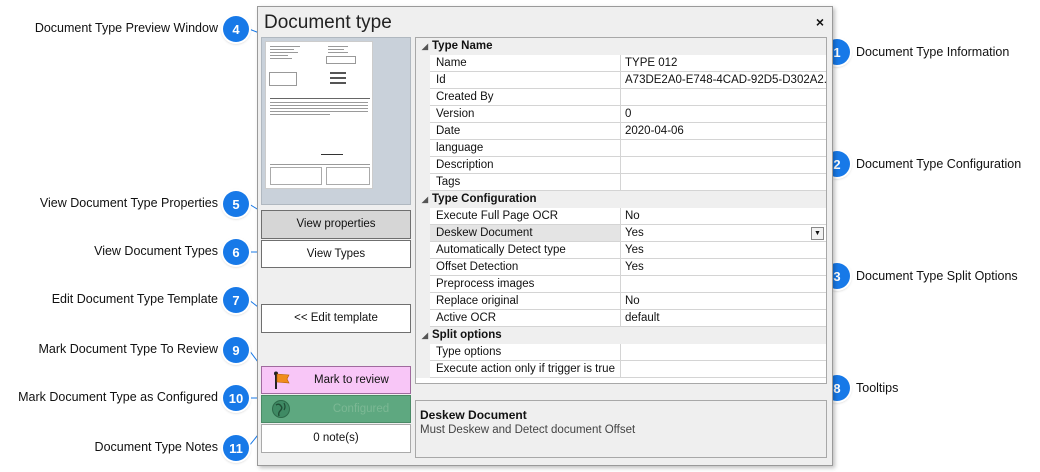  I want to click on property-value: 0, so click(723, 114).